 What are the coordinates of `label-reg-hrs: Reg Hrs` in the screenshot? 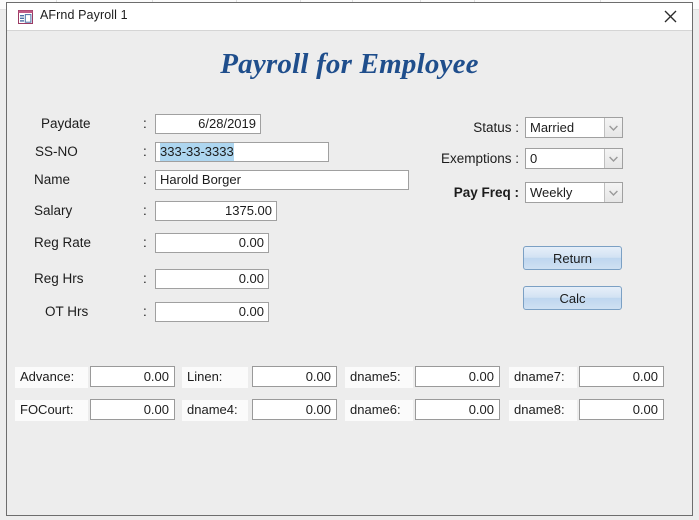 It's located at (59, 278).